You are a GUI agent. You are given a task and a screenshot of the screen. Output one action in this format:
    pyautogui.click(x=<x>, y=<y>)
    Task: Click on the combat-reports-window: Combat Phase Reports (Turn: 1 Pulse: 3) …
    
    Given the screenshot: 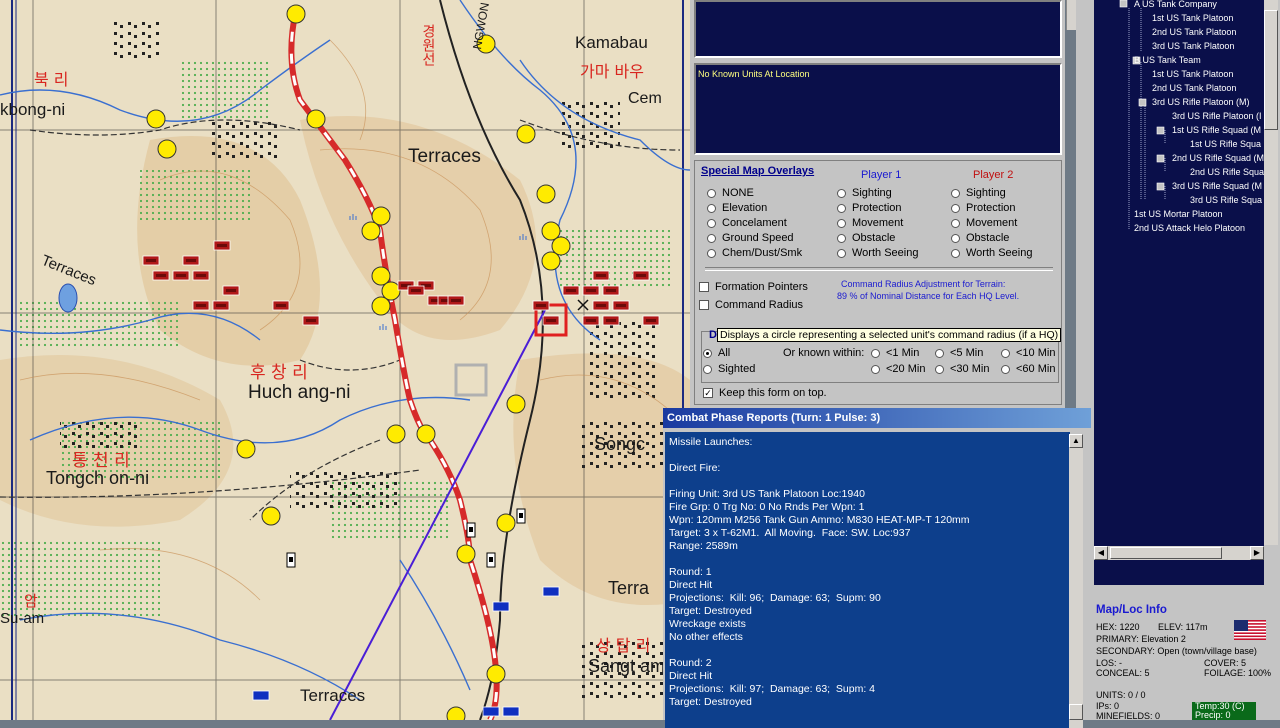 What is the action you would take?
    pyautogui.click(x=877, y=568)
    